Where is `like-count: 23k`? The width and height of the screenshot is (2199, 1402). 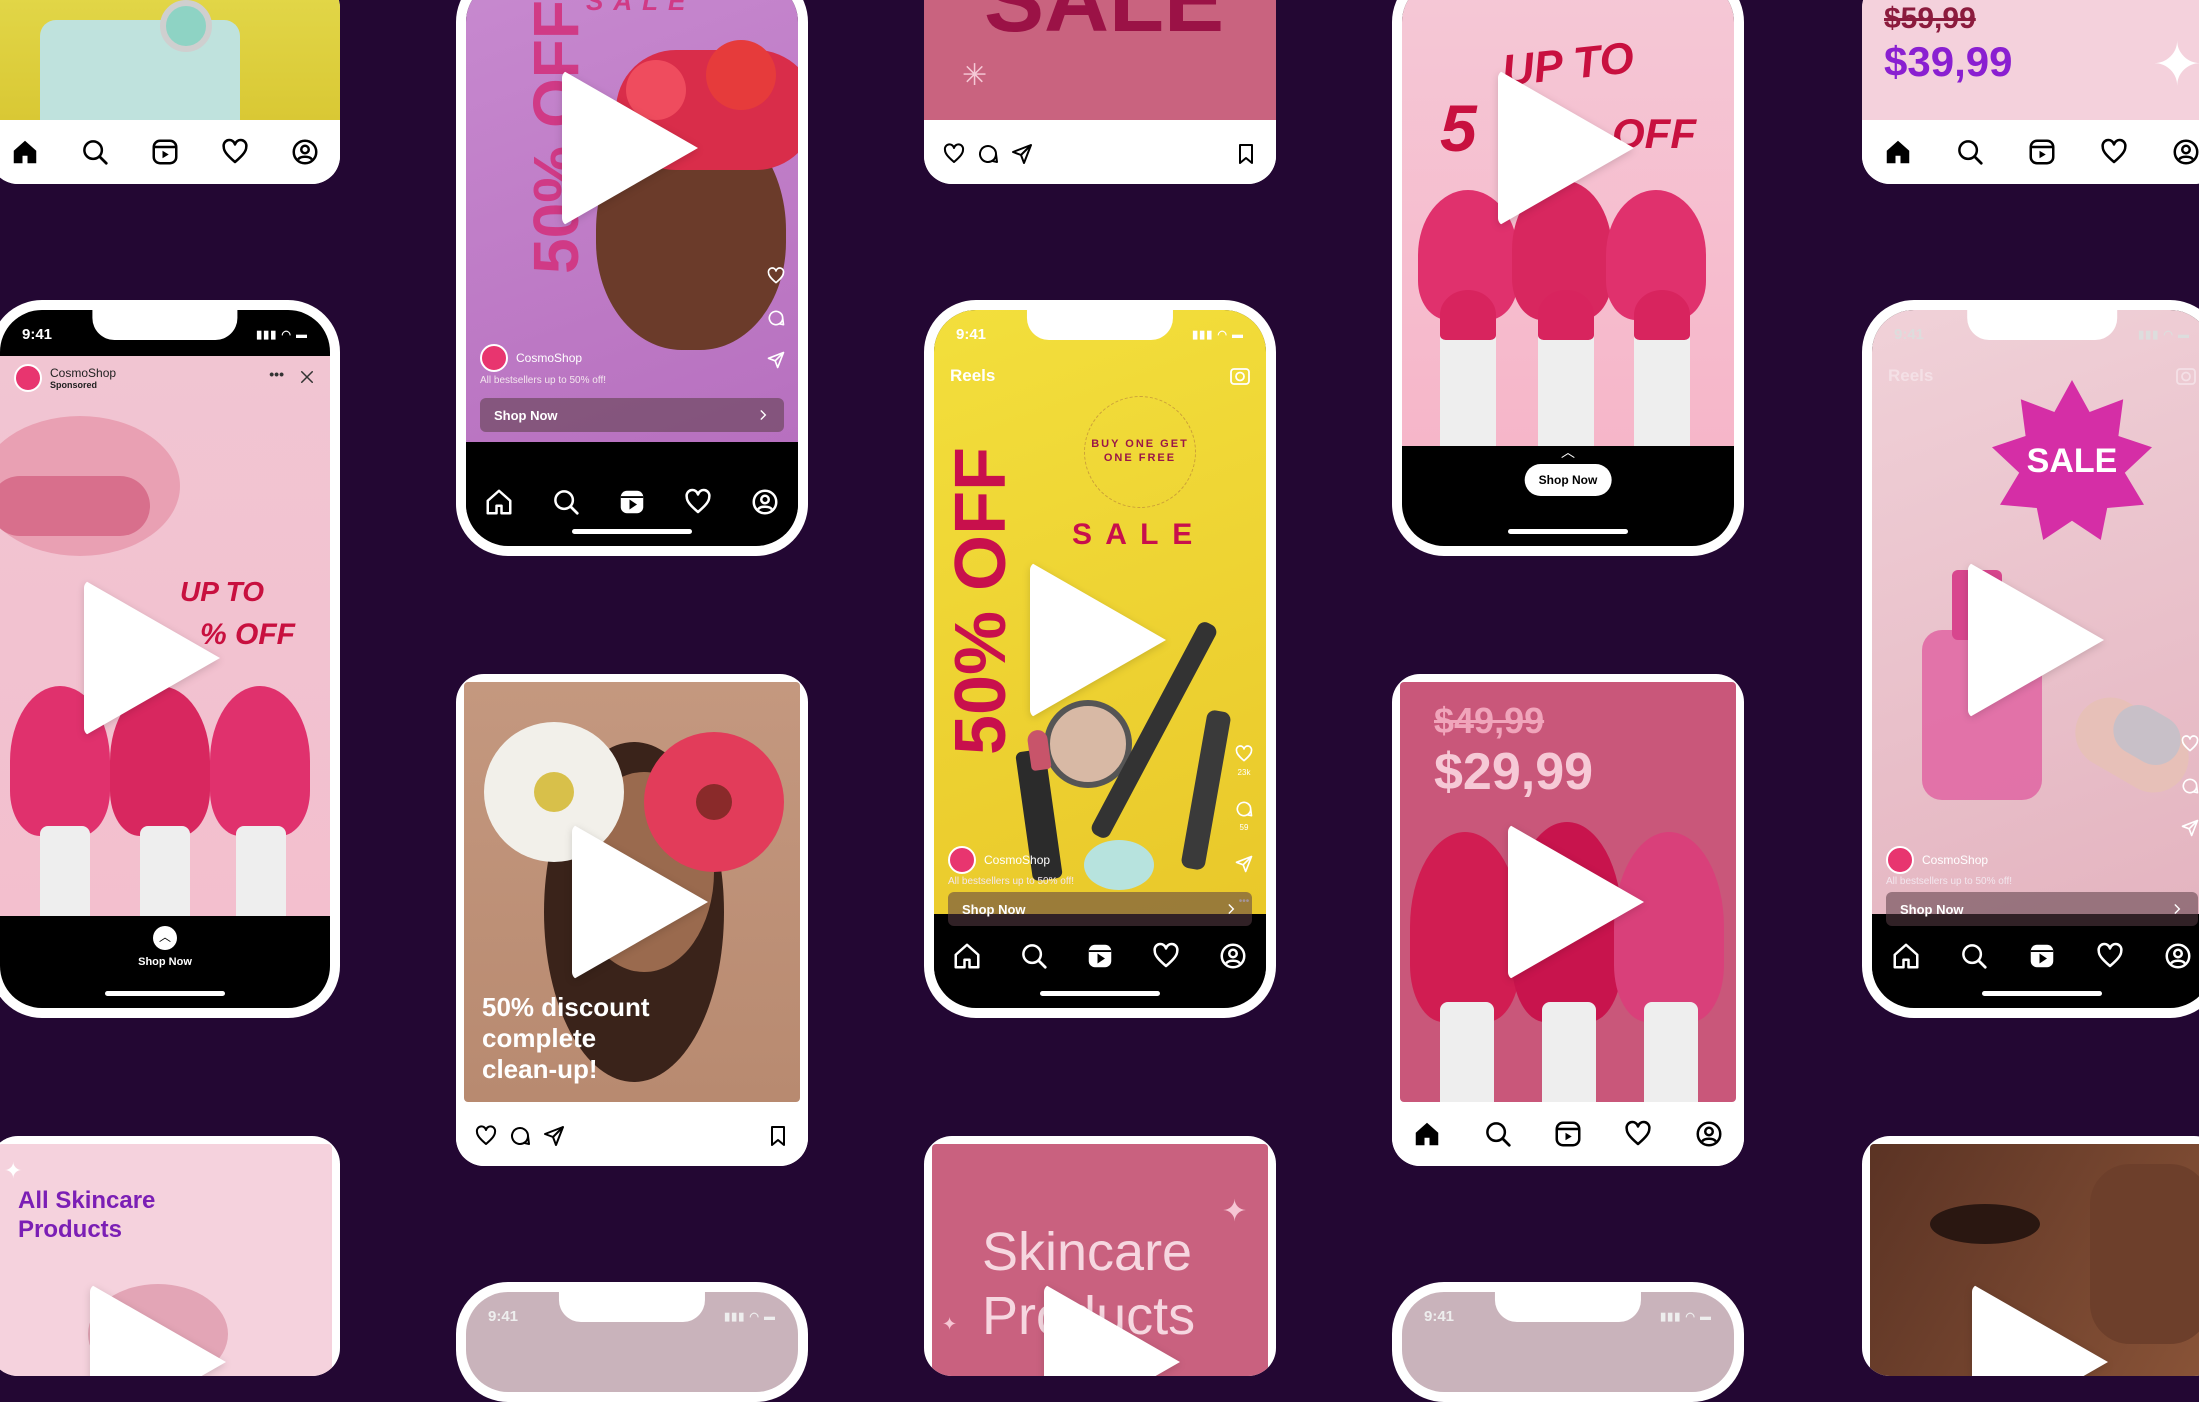
like-count: 23k is located at coordinates (1244, 772).